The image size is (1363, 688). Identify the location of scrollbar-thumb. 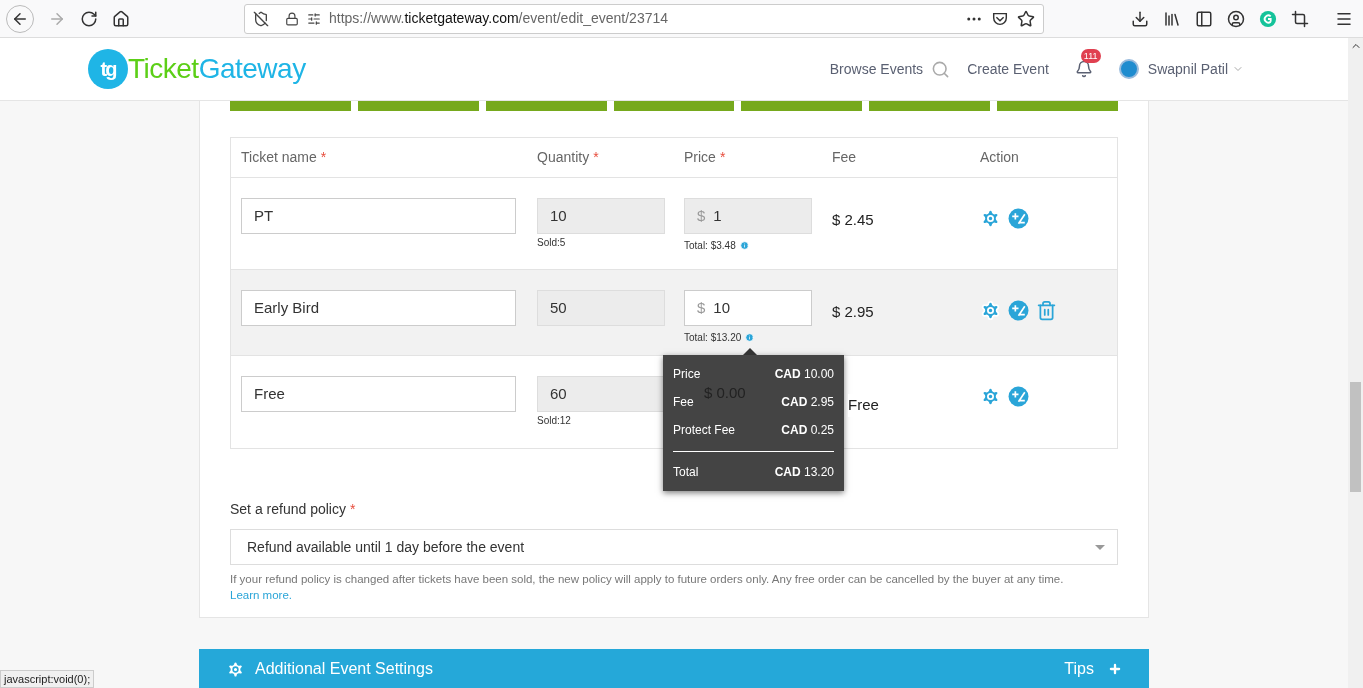
(1355, 437).